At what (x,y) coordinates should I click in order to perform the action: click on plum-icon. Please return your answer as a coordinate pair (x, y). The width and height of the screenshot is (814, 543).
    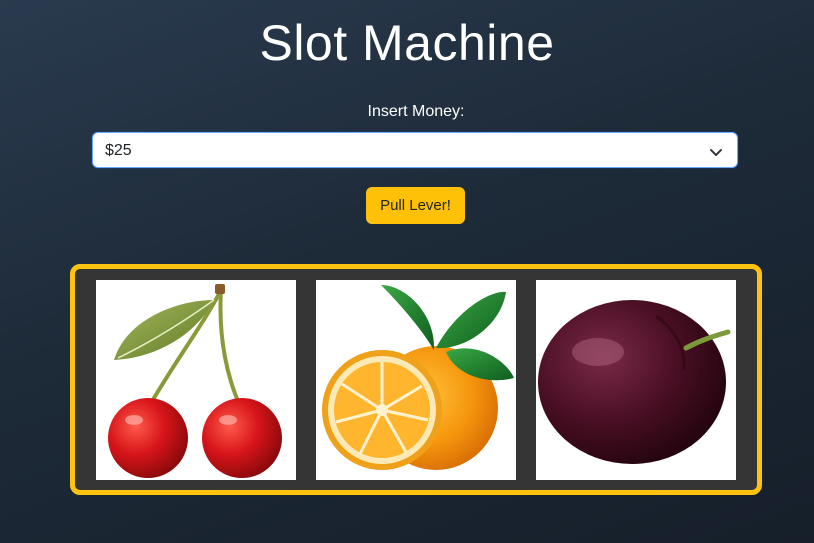
    Looking at the image, I should click on (634, 382).